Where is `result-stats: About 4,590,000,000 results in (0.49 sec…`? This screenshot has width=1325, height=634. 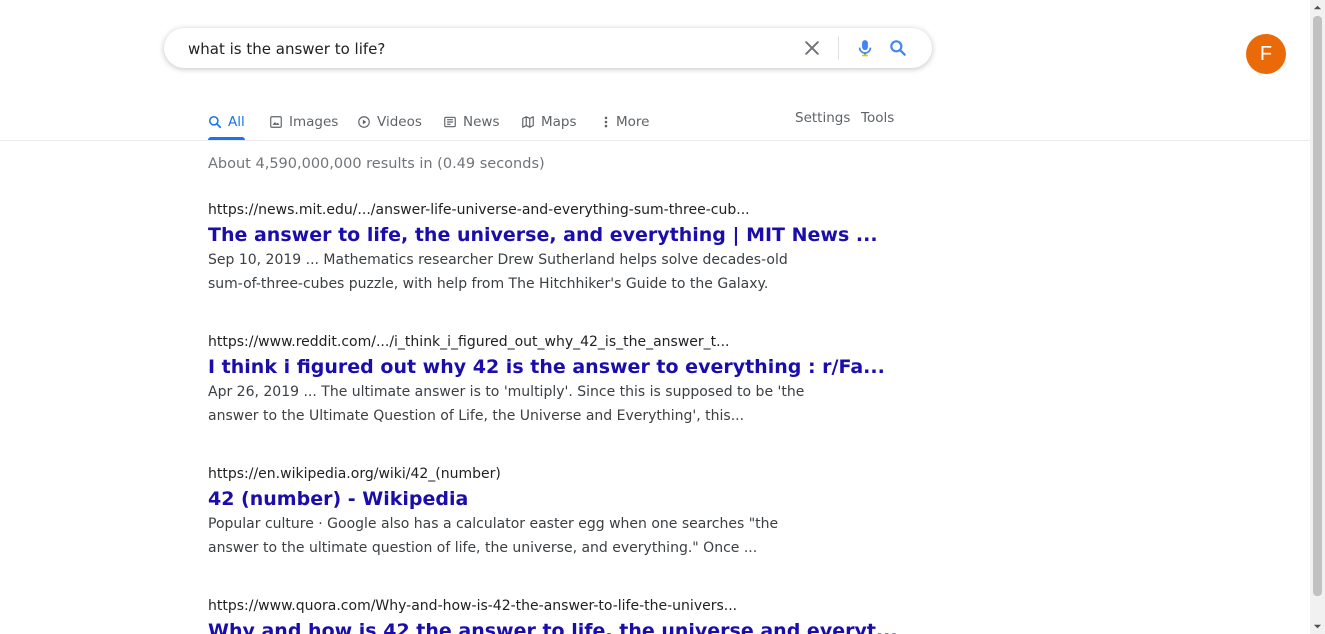
result-stats: About 4,590,000,000 results in (0.49 sec… is located at coordinates (376, 164).